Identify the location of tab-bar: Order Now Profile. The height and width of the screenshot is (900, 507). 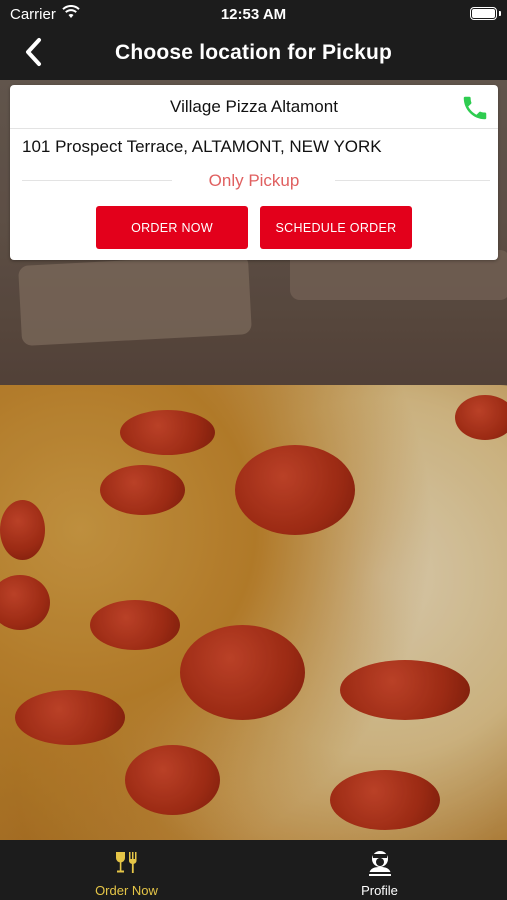
(253, 870).